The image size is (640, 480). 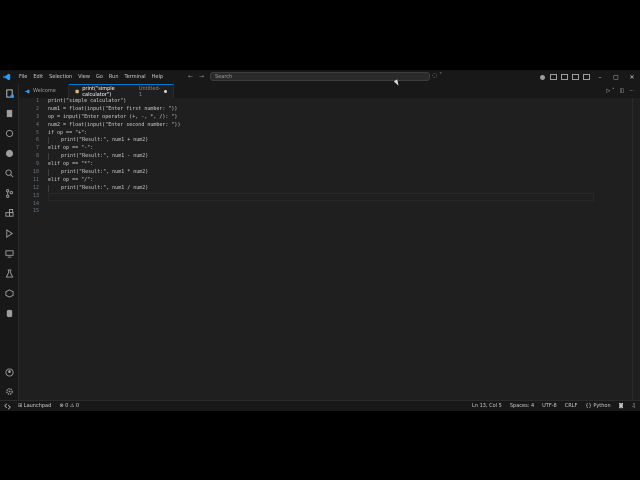 I want to click on vscode-tab-icon, so click(x=27, y=91).